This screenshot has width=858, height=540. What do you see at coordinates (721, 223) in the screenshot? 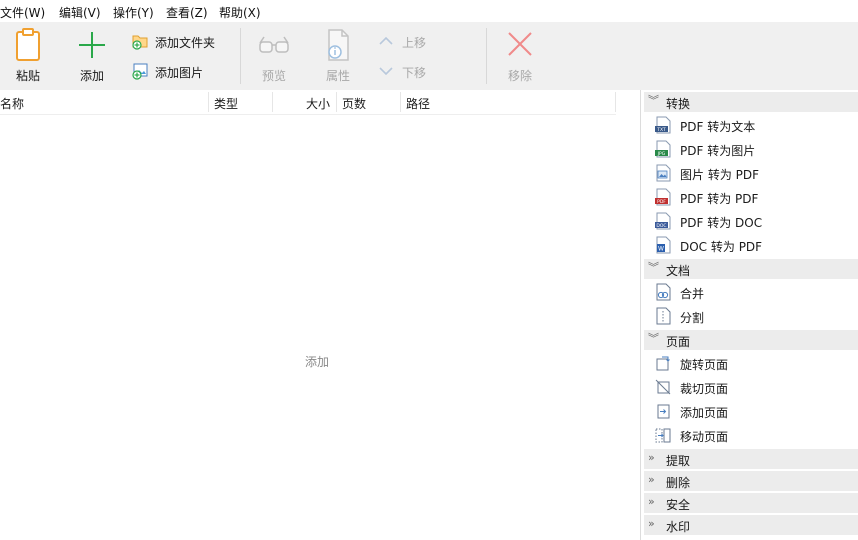
I see `task-label: PDF 转为 DOC` at bounding box center [721, 223].